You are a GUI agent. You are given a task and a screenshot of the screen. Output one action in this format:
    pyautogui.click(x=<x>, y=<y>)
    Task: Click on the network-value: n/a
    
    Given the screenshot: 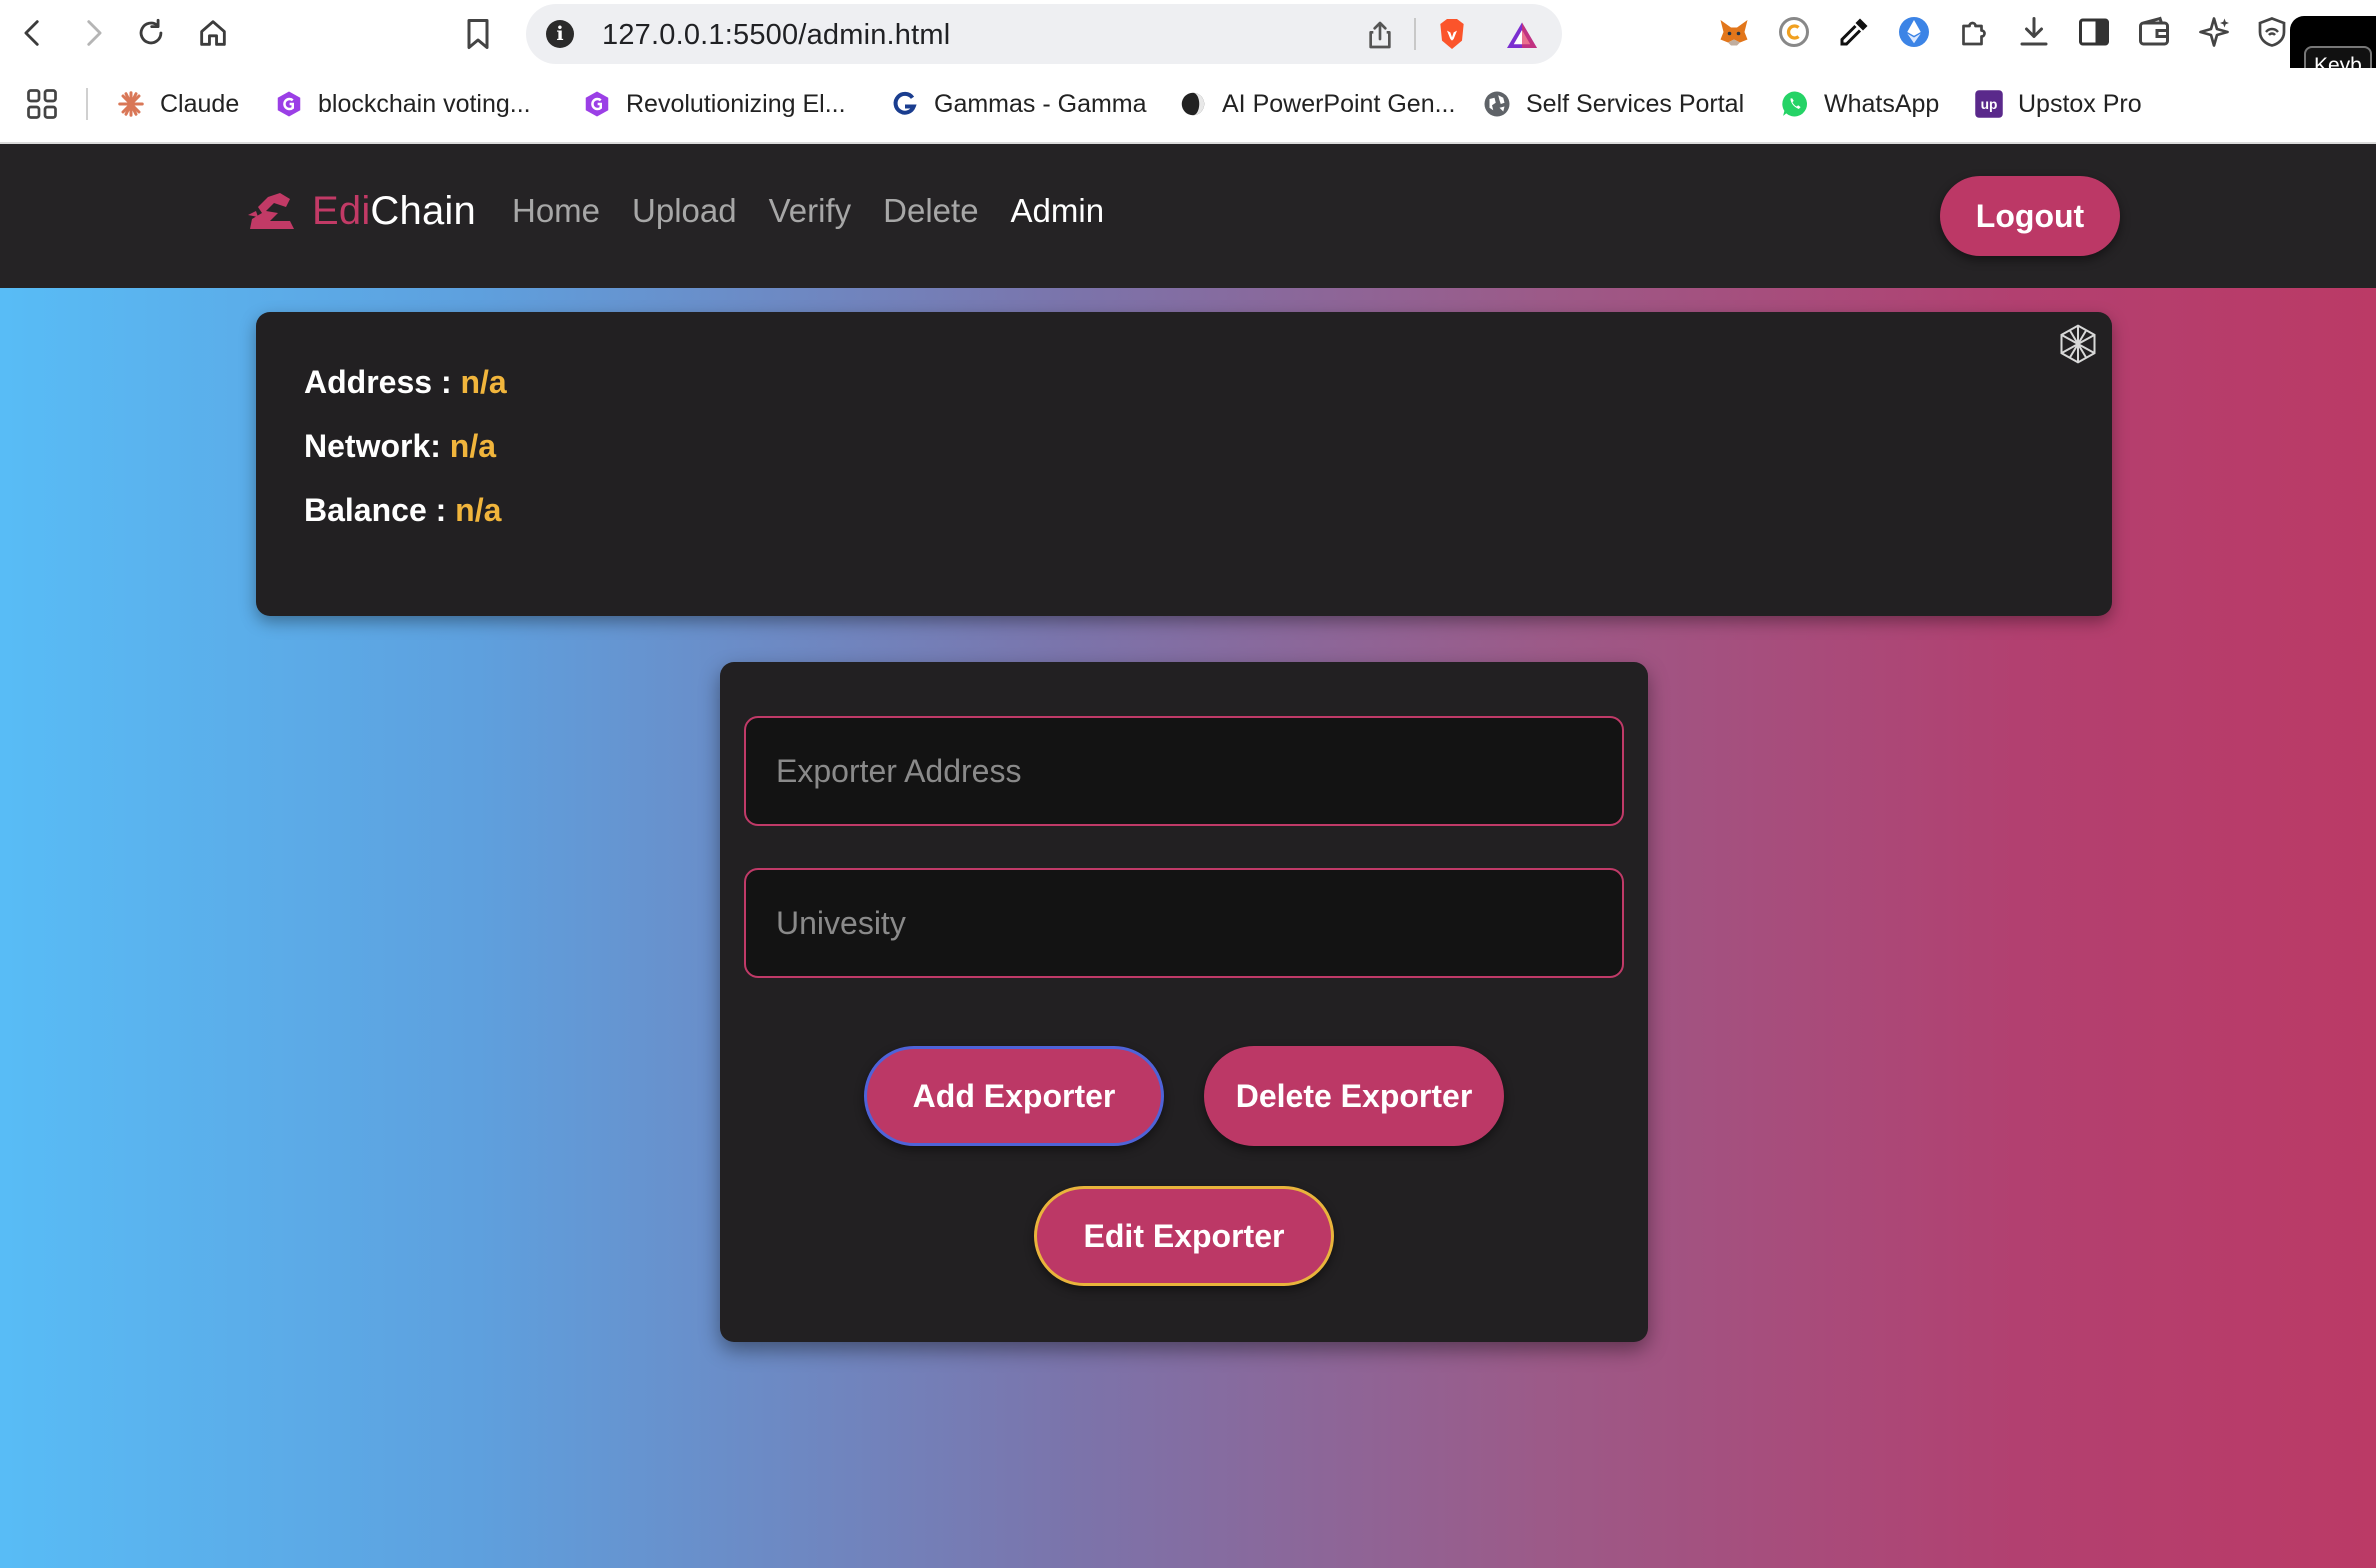 What is the action you would take?
    pyautogui.click(x=473, y=446)
    